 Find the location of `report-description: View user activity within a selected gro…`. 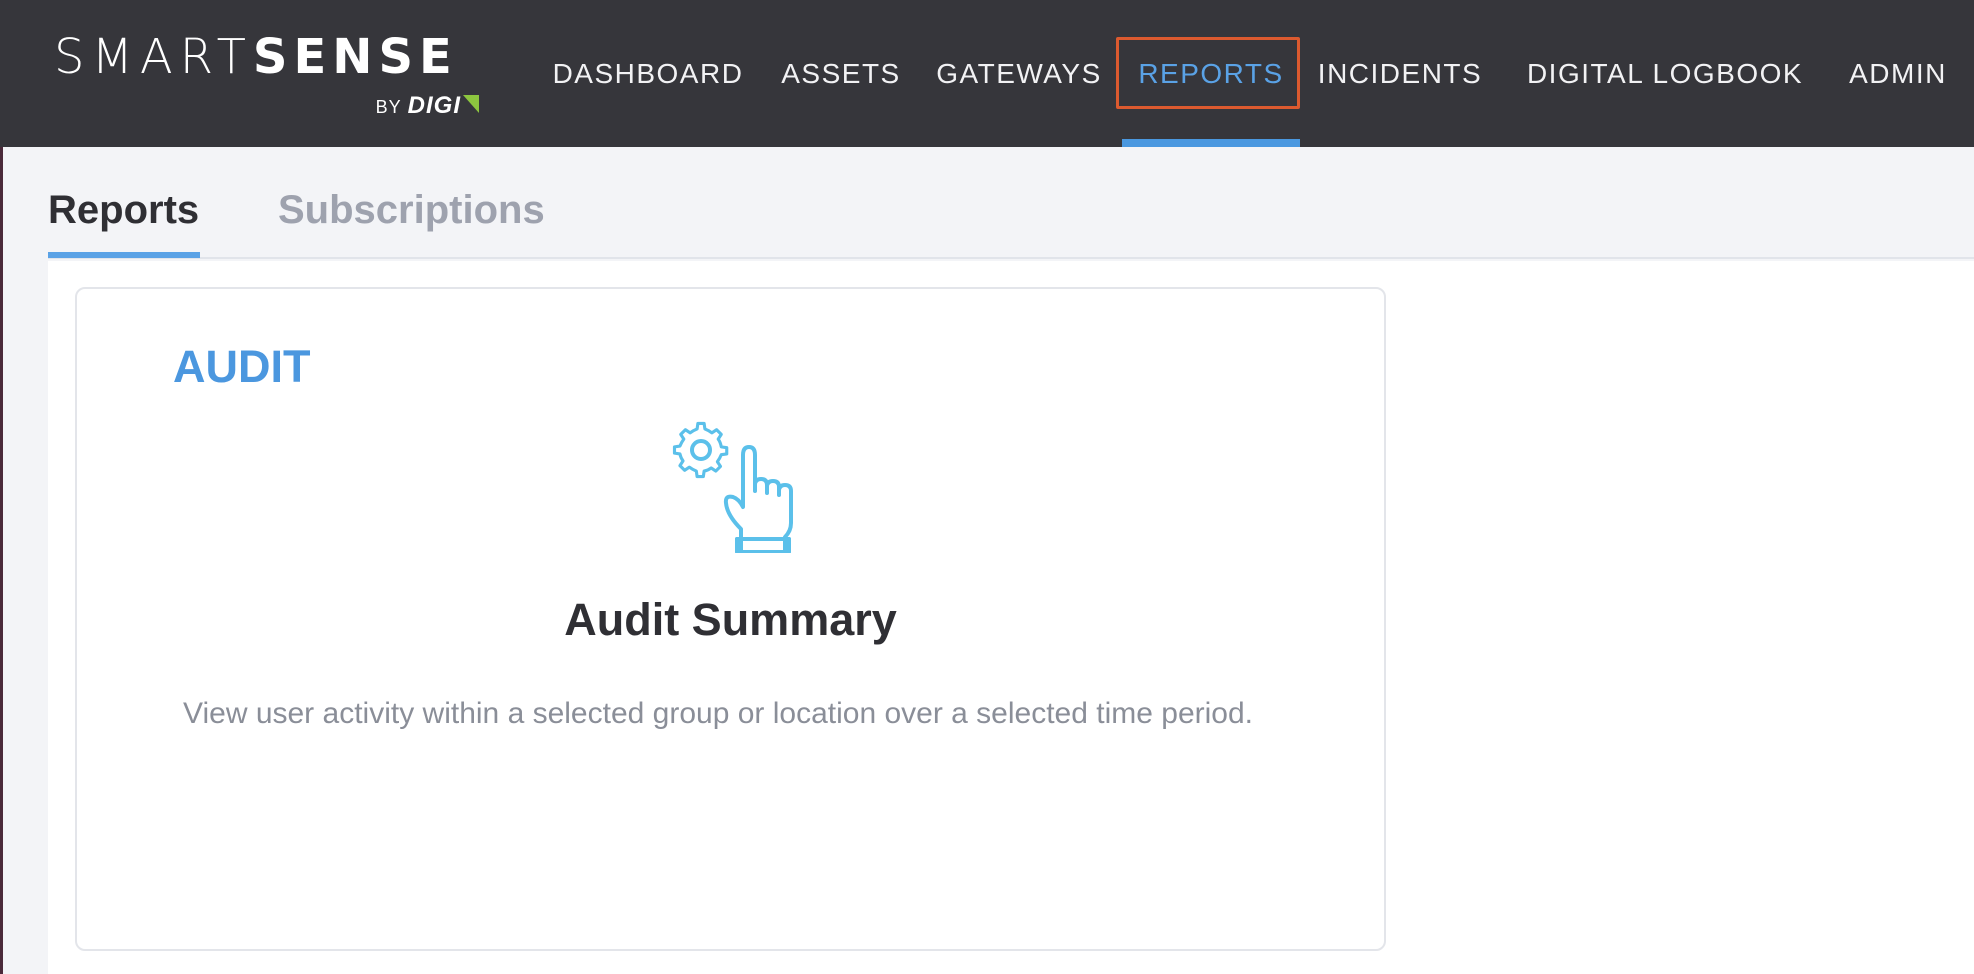

report-description: View user activity within a selected gro… is located at coordinates (718, 713).